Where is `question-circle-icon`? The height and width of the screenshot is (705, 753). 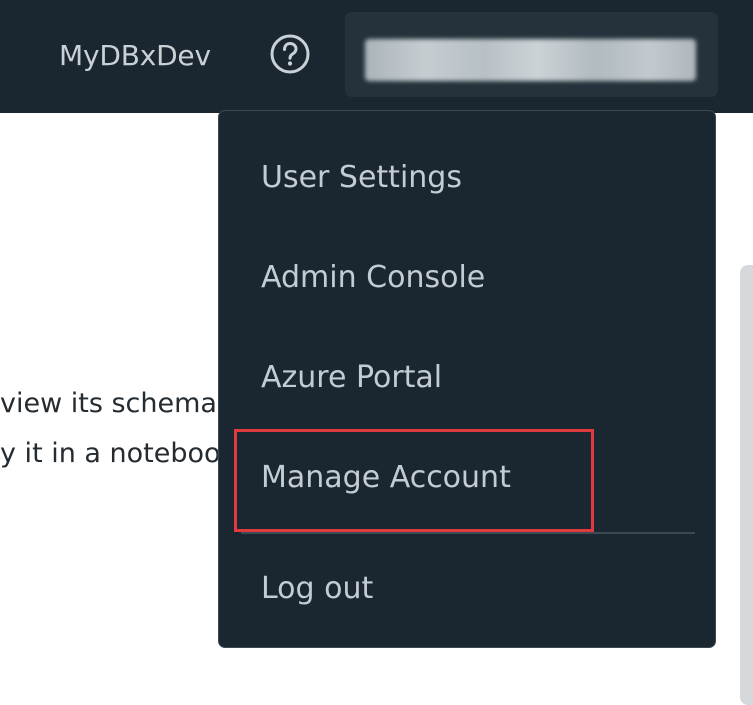
question-circle-icon is located at coordinates (290, 54).